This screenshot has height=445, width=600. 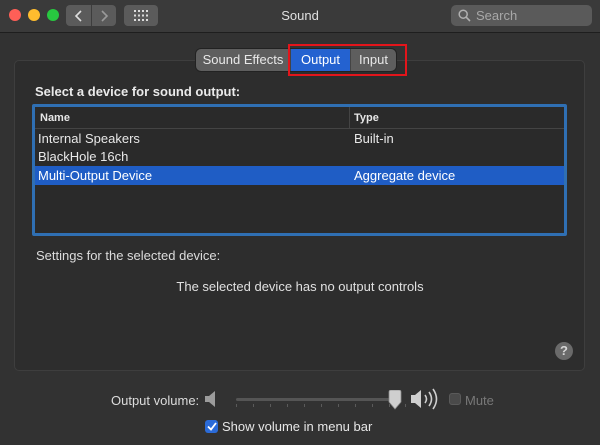 What do you see at coordinates (299, 175) in the screenshot?
I see `table-row-selected: Multi-Output Device Aggregate device` at bounding box center [299, 175].